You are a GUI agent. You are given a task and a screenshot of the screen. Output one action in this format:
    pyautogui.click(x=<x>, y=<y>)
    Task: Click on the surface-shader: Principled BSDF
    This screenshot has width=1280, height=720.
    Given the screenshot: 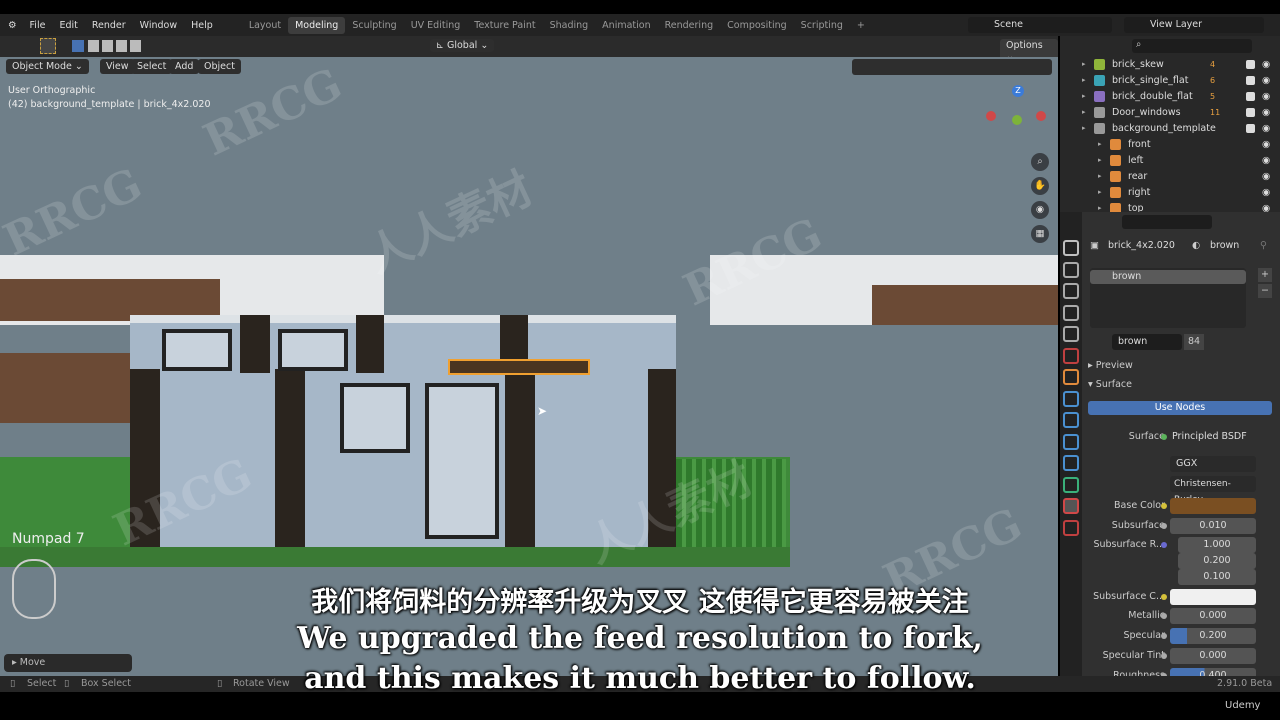 What is the action you would take?
    pyautogui.click(x=1209, y=436)
    